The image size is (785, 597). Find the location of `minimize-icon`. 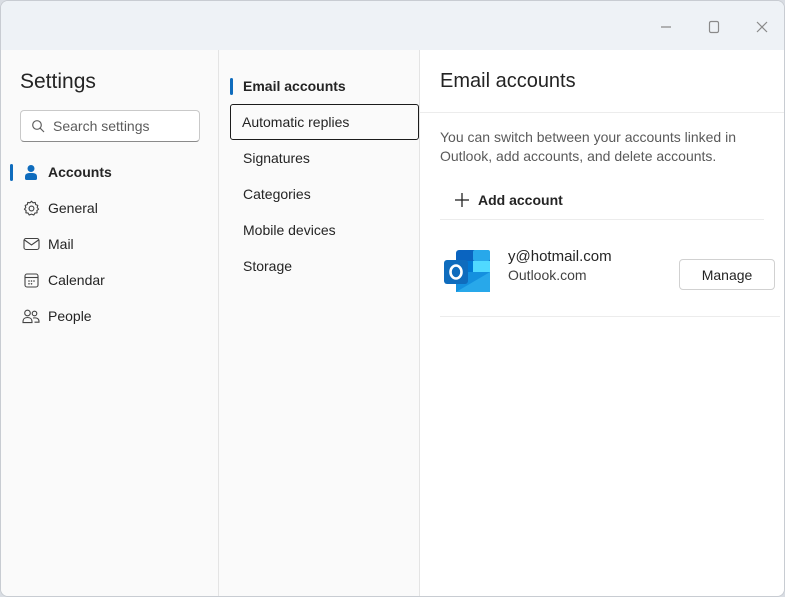

minimize-icon is located at coordinates (666, 27).